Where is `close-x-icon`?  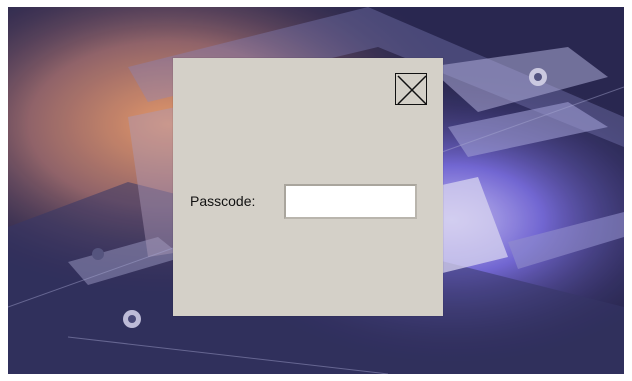
close-x-icon is located at coordinates (412, 90).